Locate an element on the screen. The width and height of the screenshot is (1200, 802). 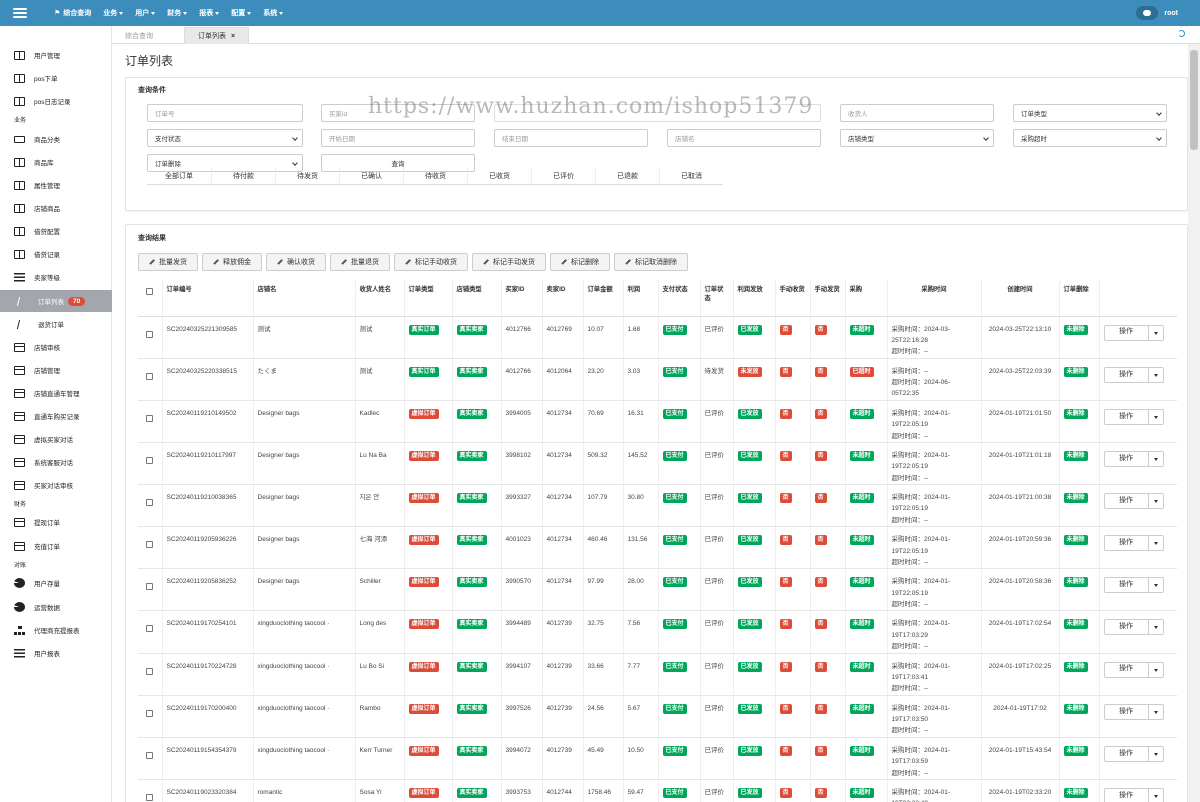
nav-menu-business: 业务 is located at coordinates (113, 13).